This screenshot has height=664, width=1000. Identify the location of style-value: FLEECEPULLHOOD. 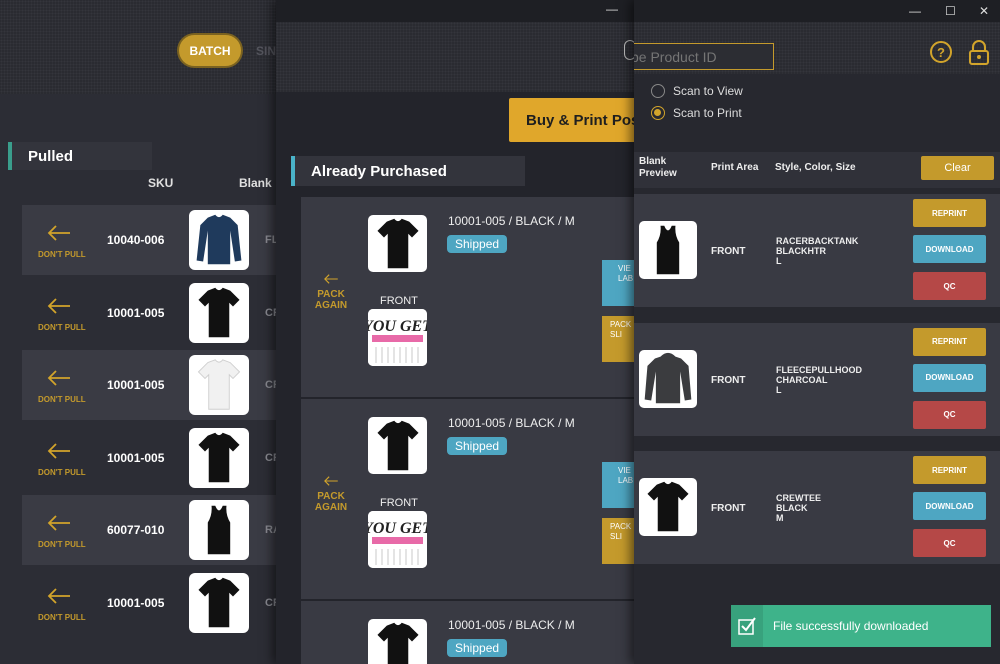
(819, 369).